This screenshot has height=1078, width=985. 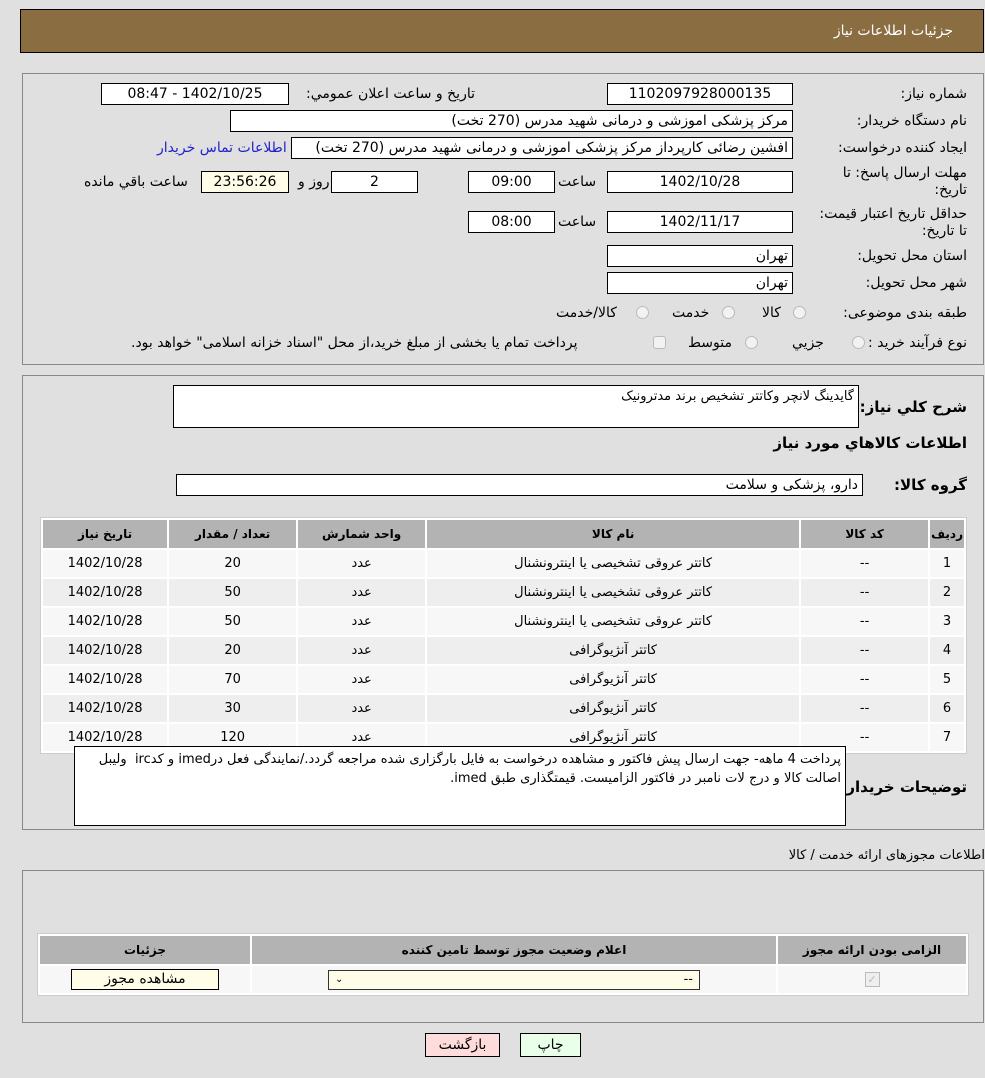 What do you see at coordinates (700, 256) in the screenshot?
I see `province-field: تهران` at bounding box center [700, 256].